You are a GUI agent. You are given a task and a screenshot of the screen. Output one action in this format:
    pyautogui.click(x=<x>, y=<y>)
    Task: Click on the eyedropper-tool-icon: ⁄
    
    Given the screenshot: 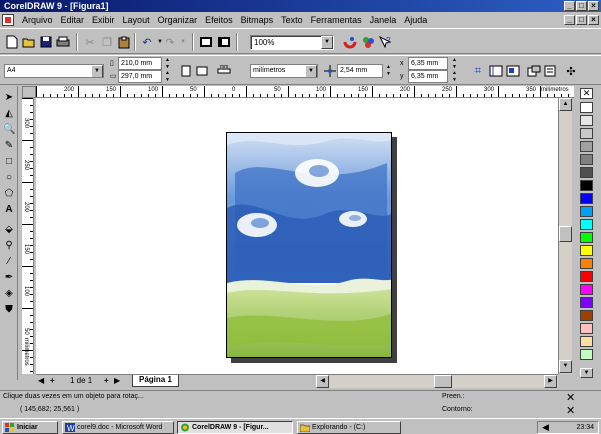 What is the action you would take?
    pyautogui.click(x=9, y=262)
    